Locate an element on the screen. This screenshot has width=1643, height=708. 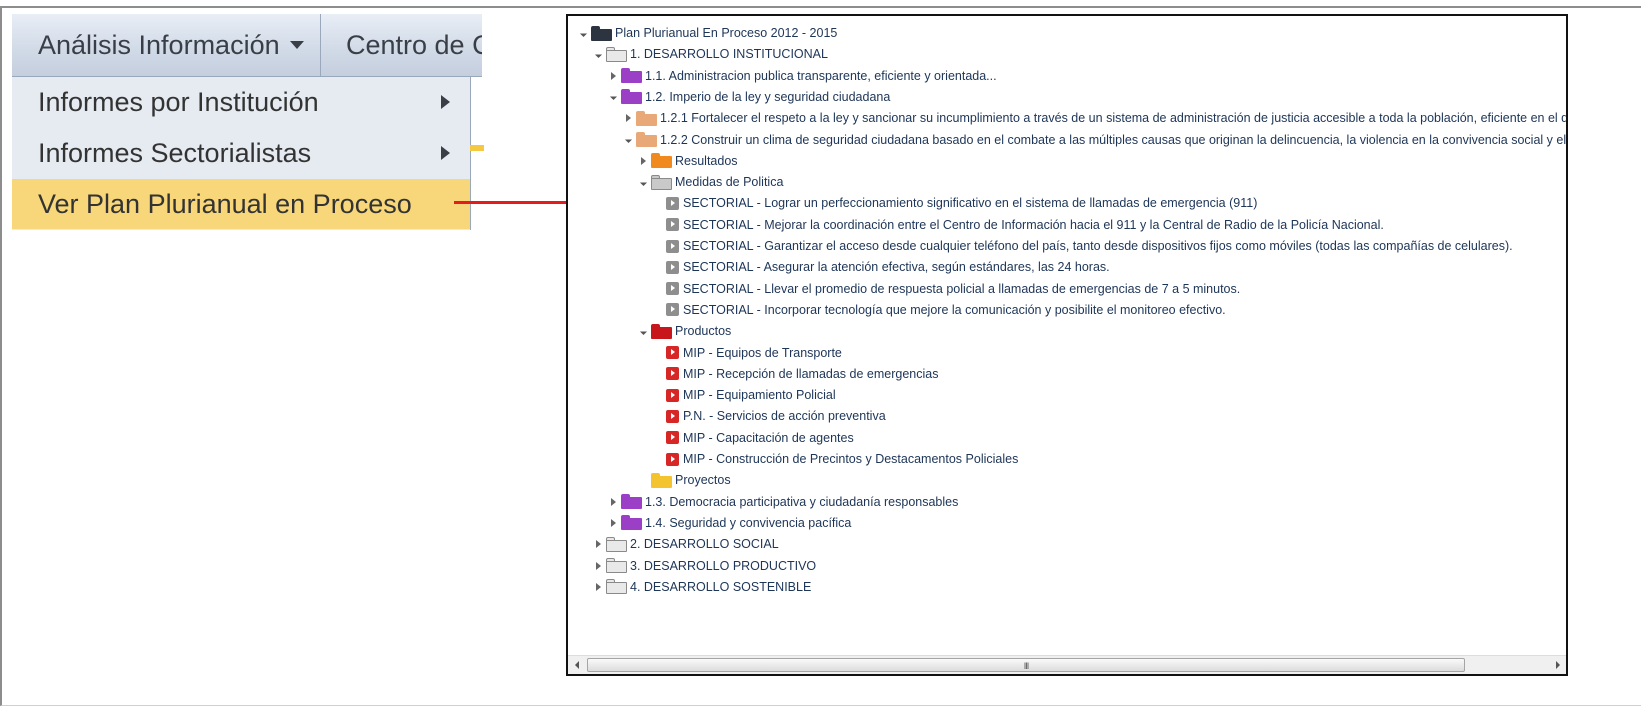
tree-node-label: 1. DESARROLLO INSTITUCIONAL is located at coordinates (729, 54).